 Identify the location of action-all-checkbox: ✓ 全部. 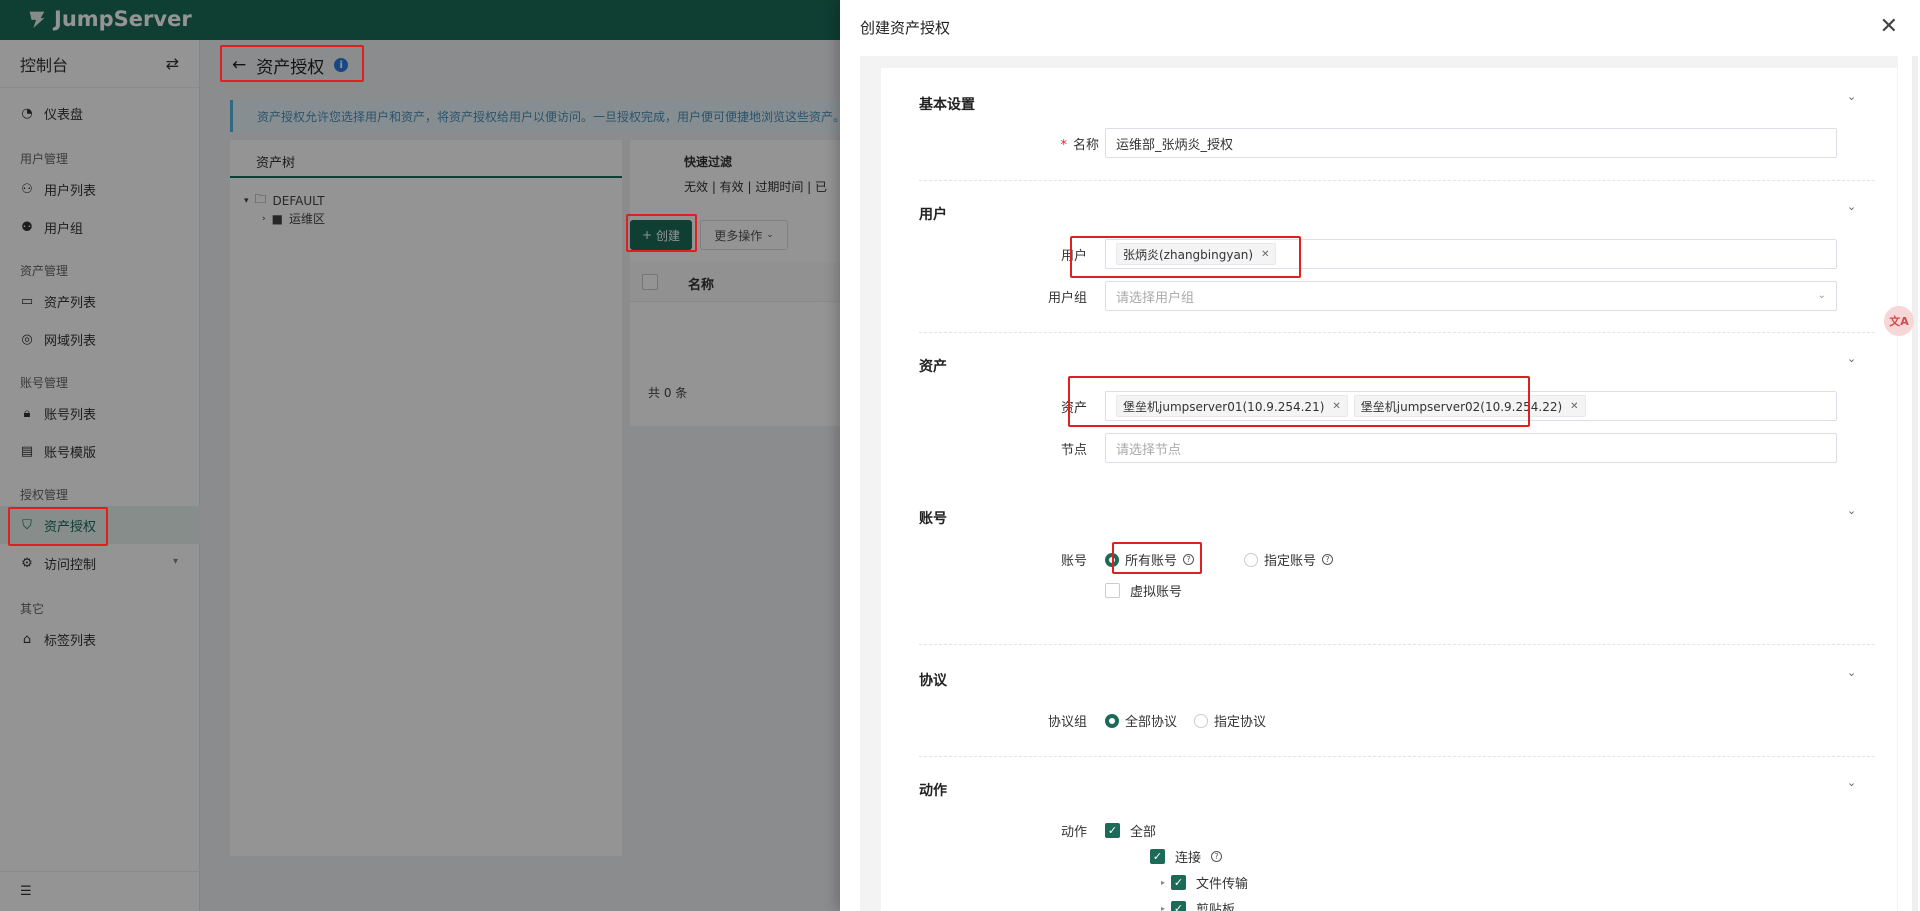
(1130, 830).